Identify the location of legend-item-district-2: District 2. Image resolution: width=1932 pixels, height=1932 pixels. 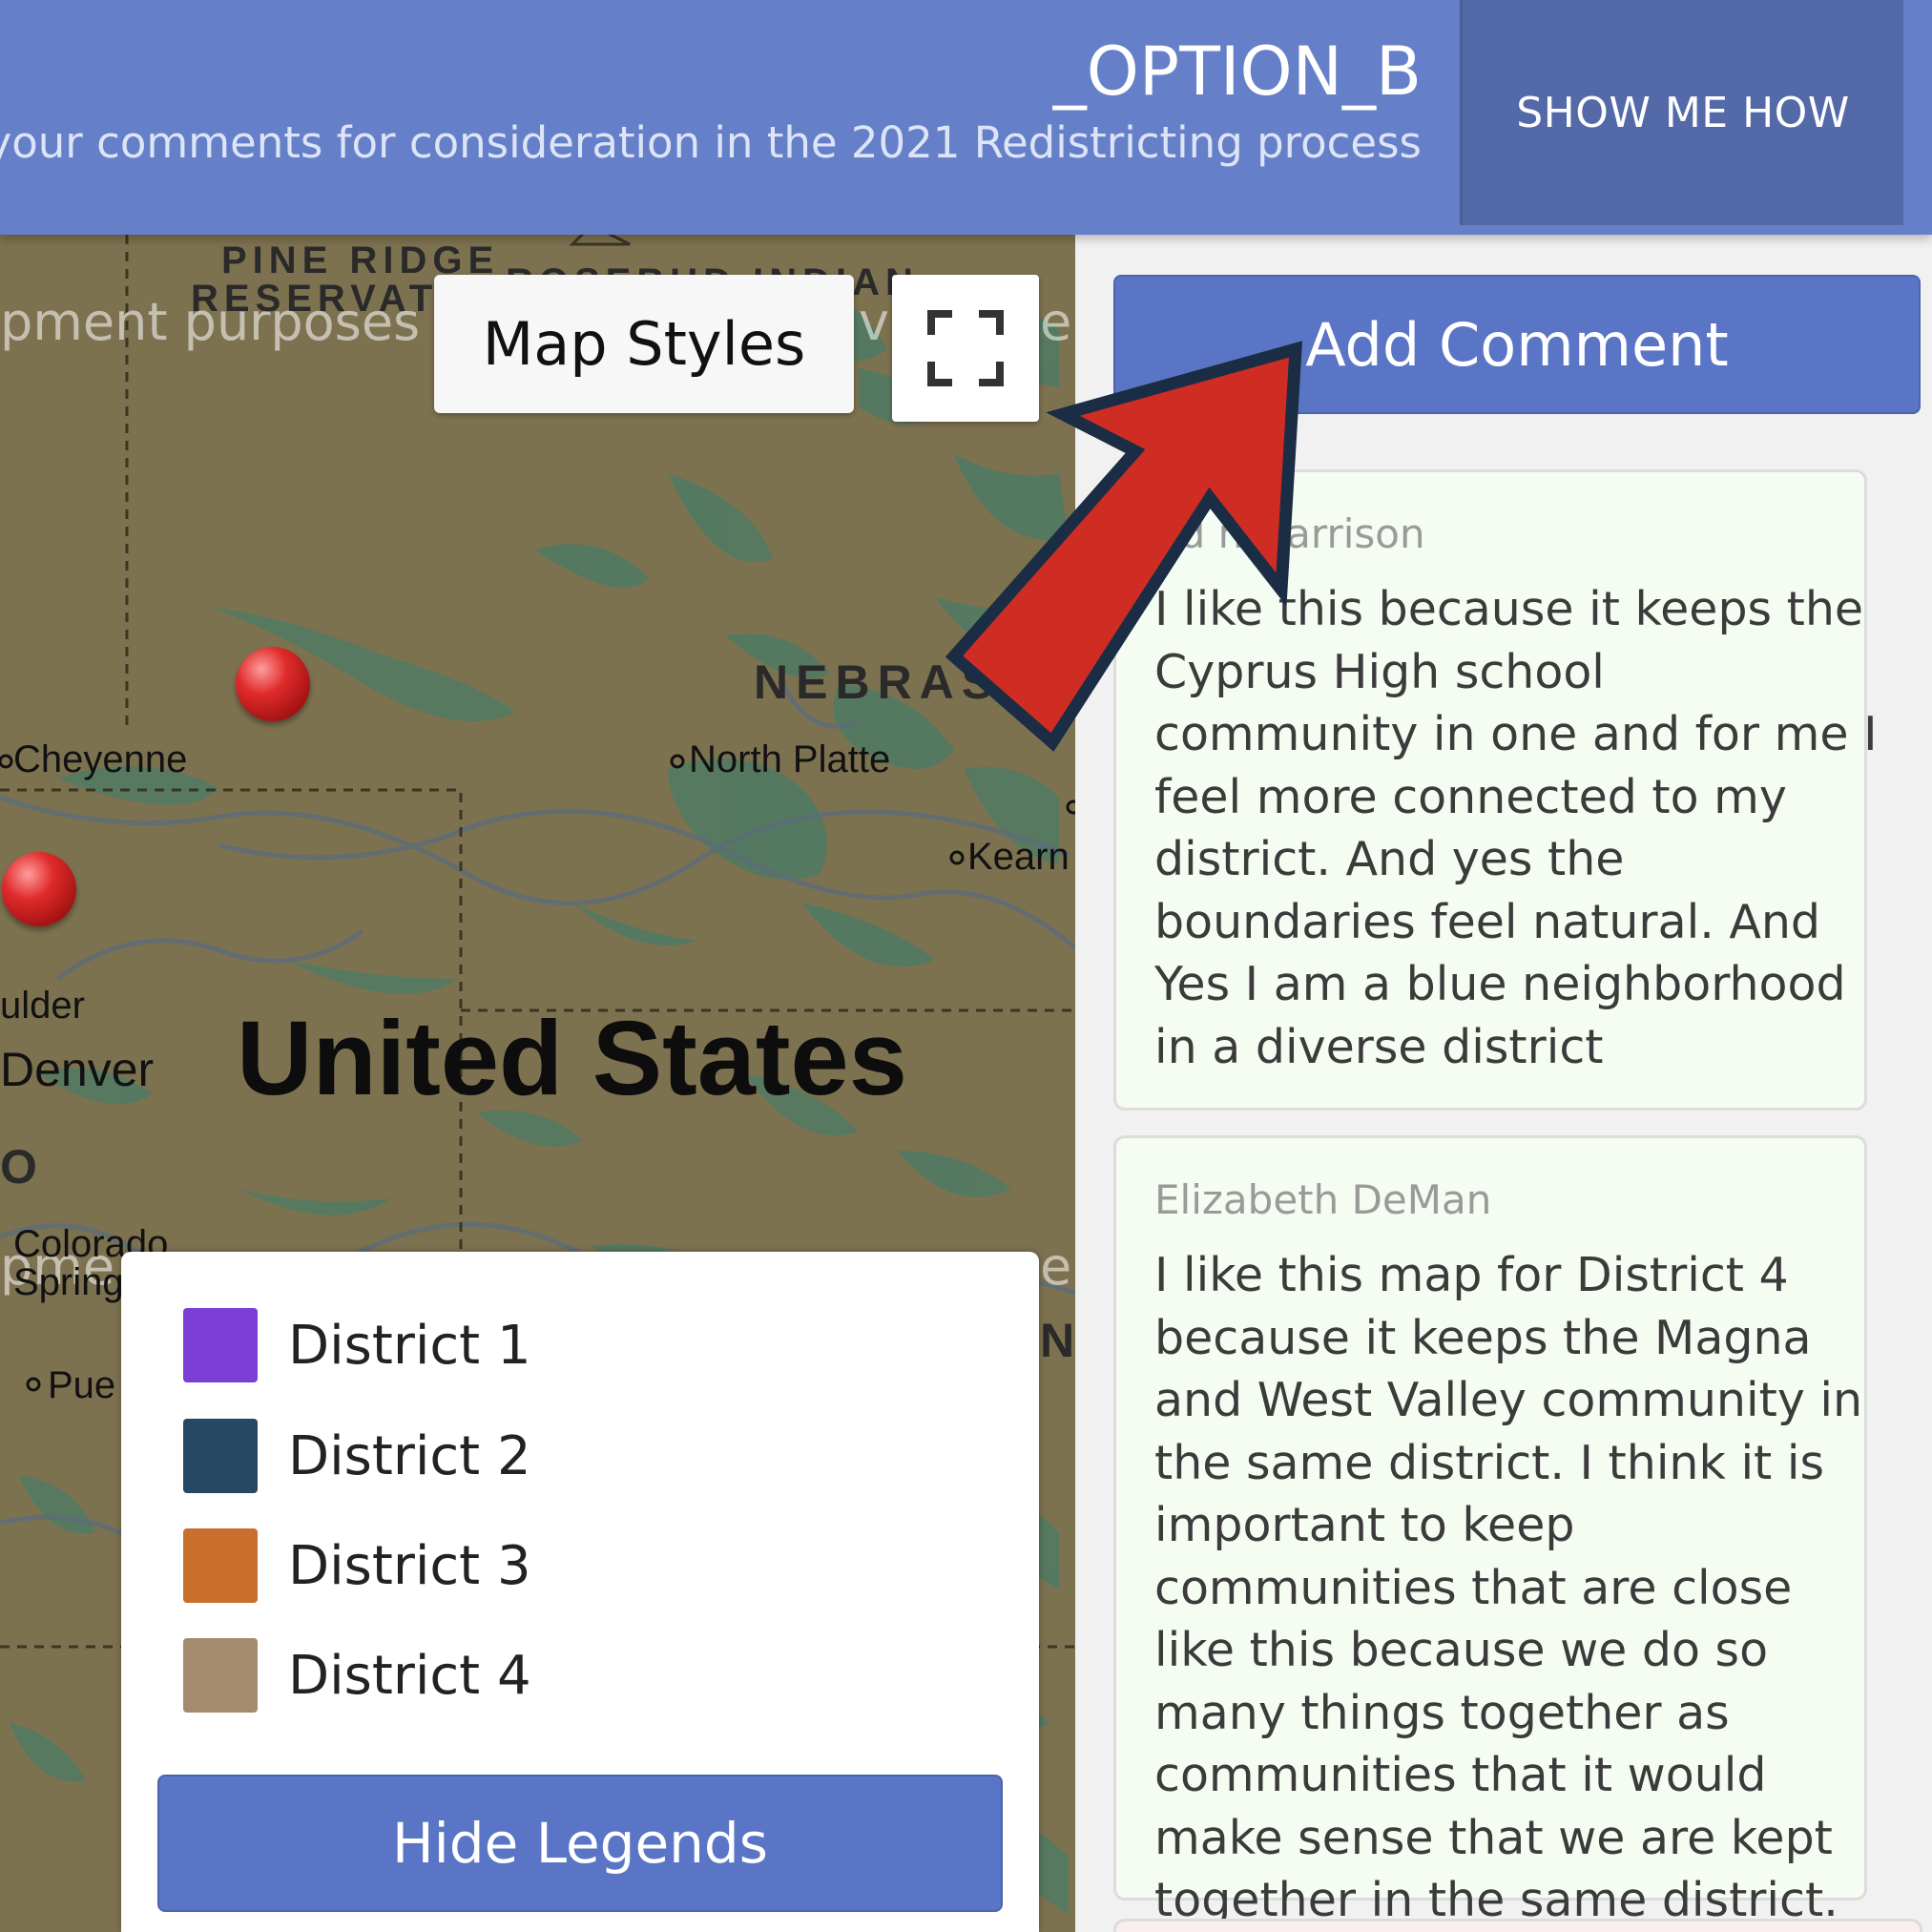
(357, 1456).